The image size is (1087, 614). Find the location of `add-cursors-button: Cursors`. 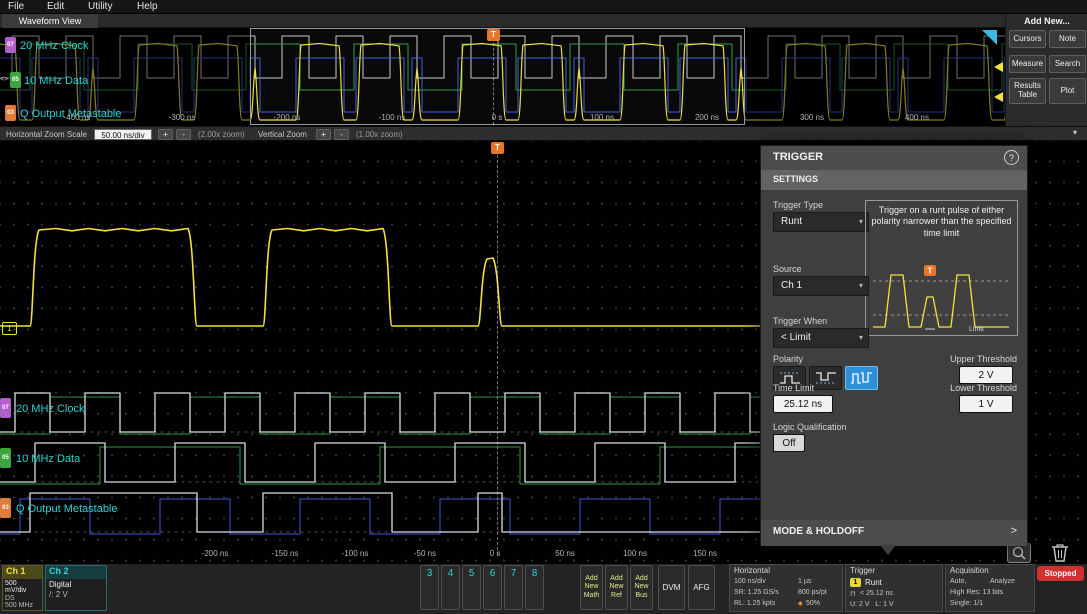

add-cursors-button: Cursors is located at coordinates (1027, 39).